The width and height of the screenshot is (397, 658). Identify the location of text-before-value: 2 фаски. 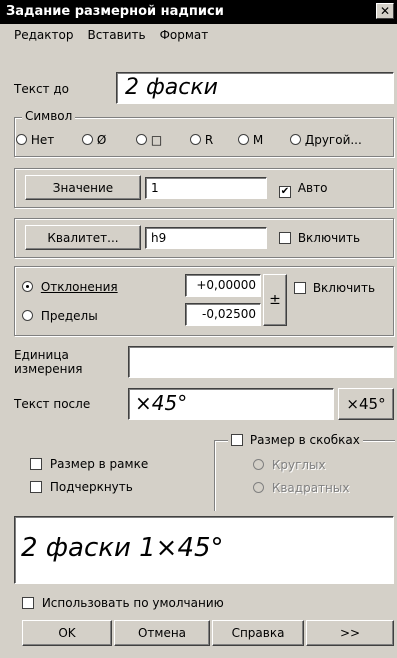
(171, 87).